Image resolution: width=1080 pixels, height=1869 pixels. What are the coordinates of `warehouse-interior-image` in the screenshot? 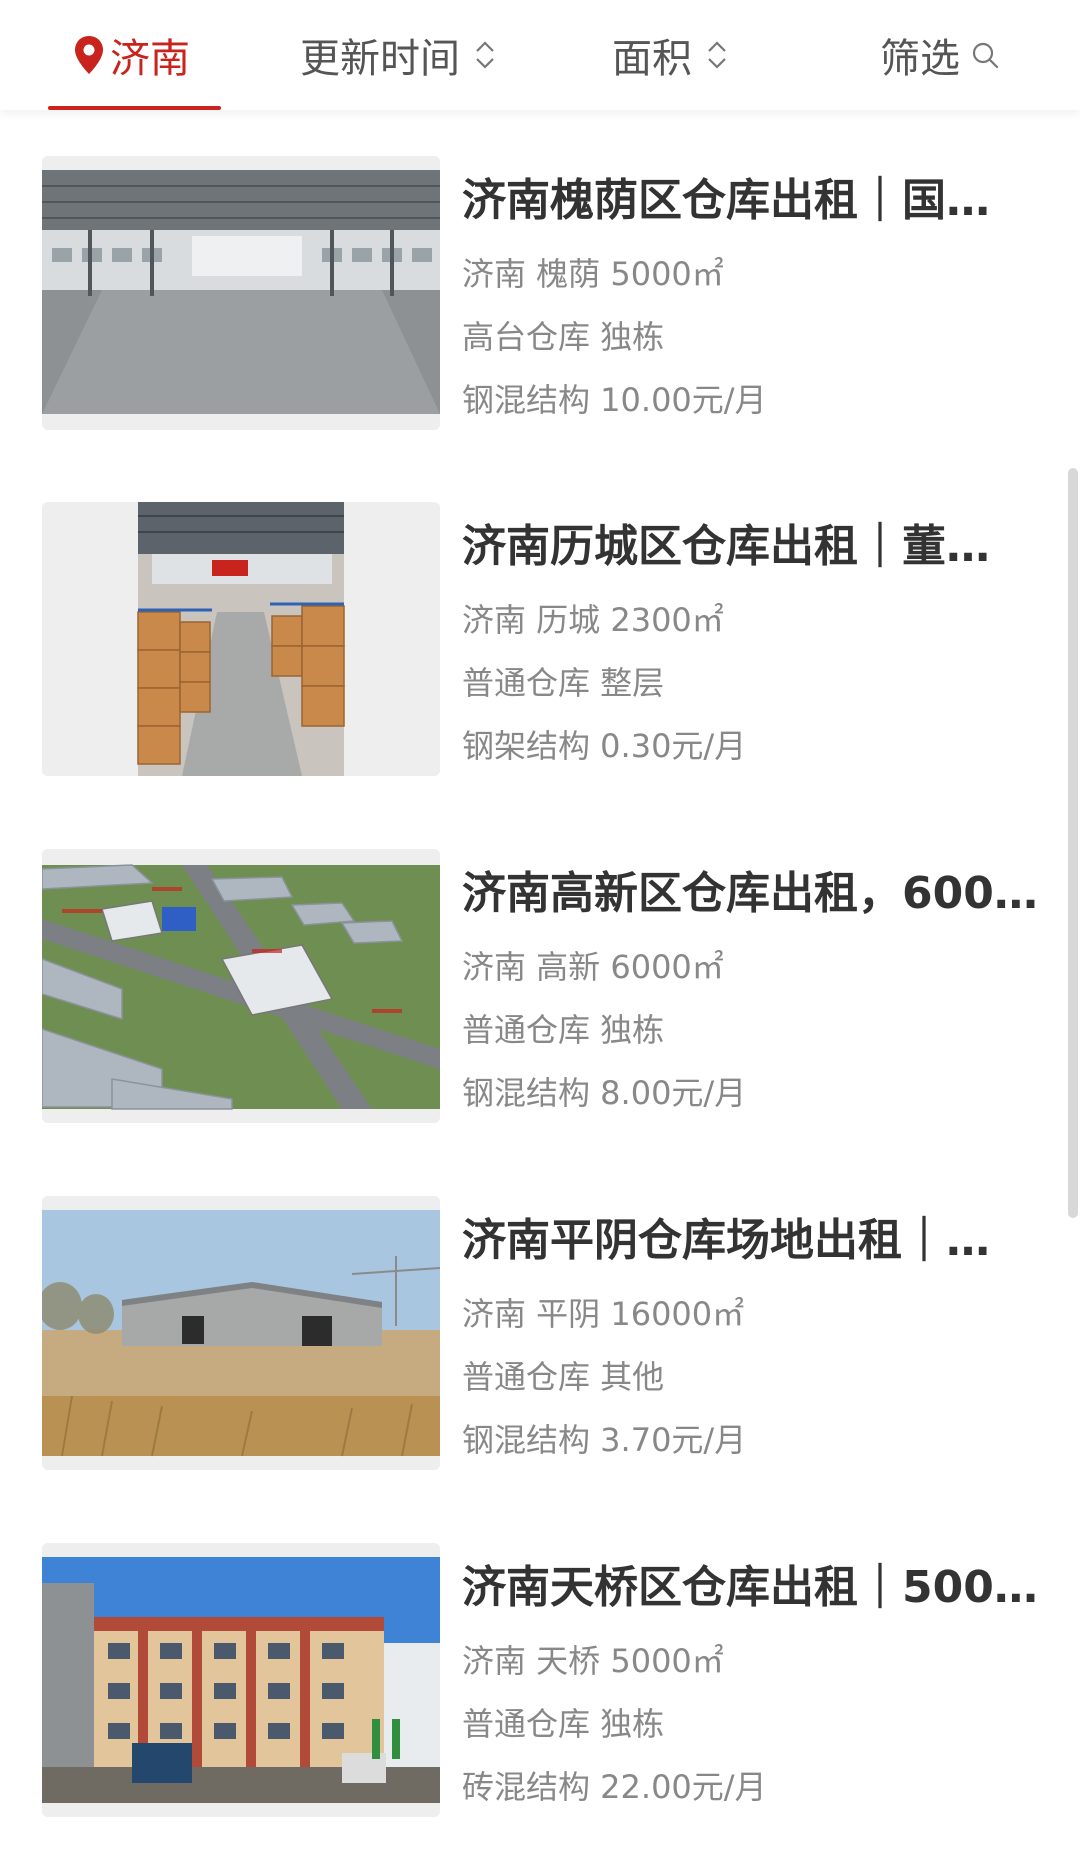 It's located at (241, 293).